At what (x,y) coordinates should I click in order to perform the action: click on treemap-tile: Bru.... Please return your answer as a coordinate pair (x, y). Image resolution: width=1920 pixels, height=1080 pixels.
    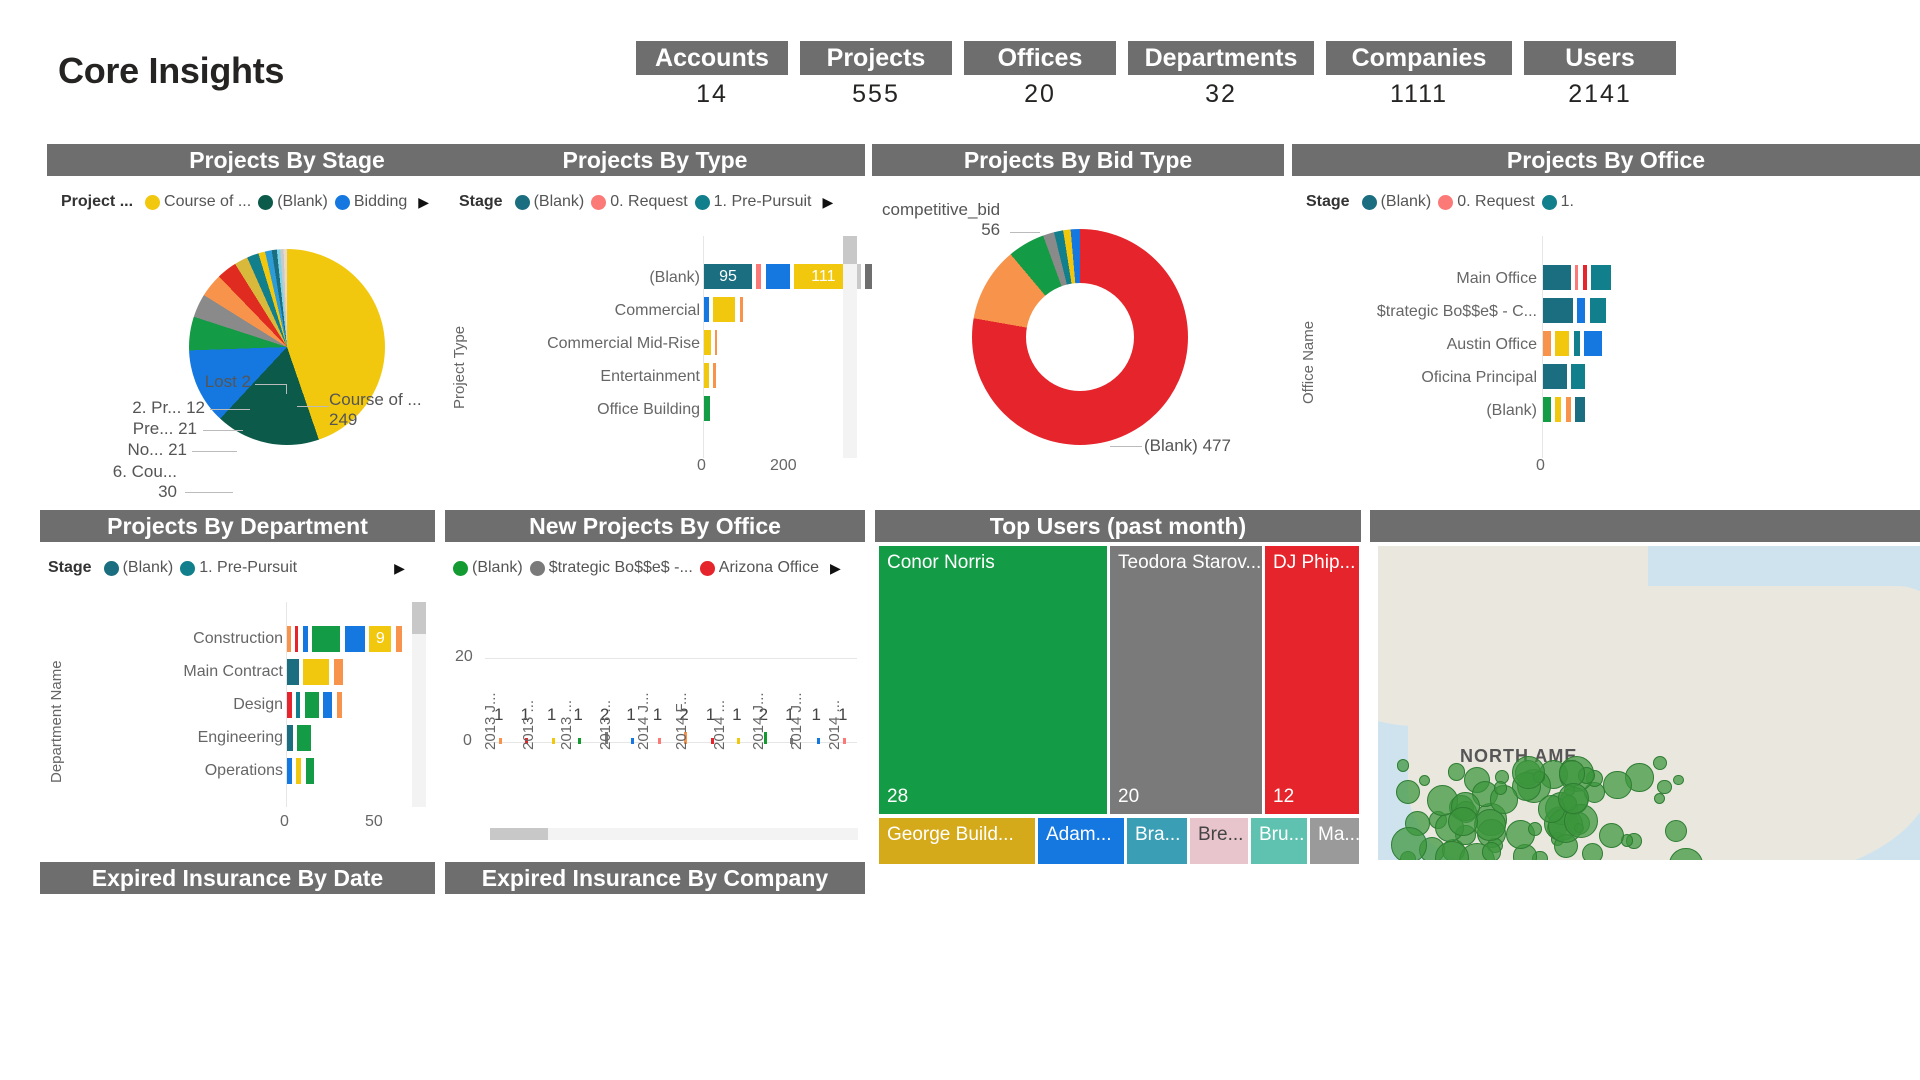
    Looking at the image, I should click on (1279, 841).